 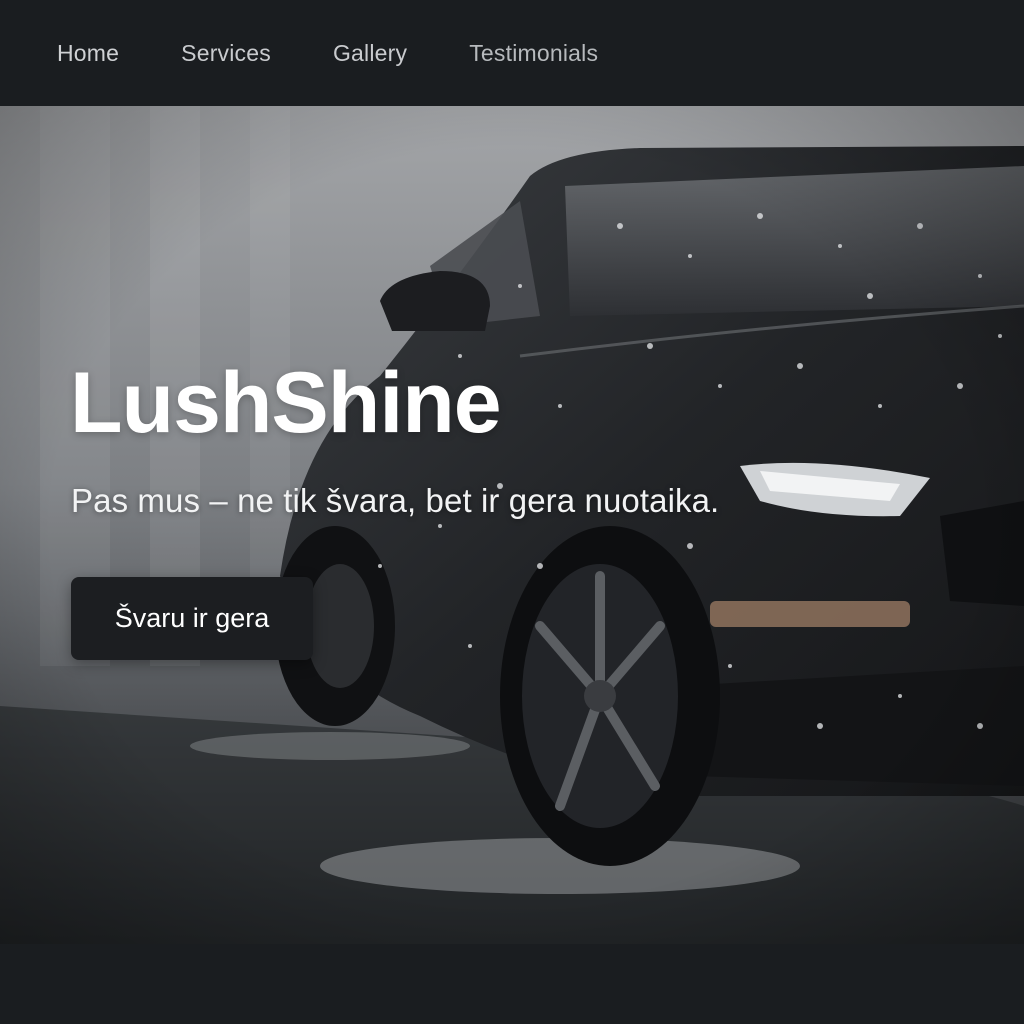 What do you see at coordinates (192, 618) in the screenshot?
I see `cta-button: Švaru ir gera` at bounding box center [192, 618].